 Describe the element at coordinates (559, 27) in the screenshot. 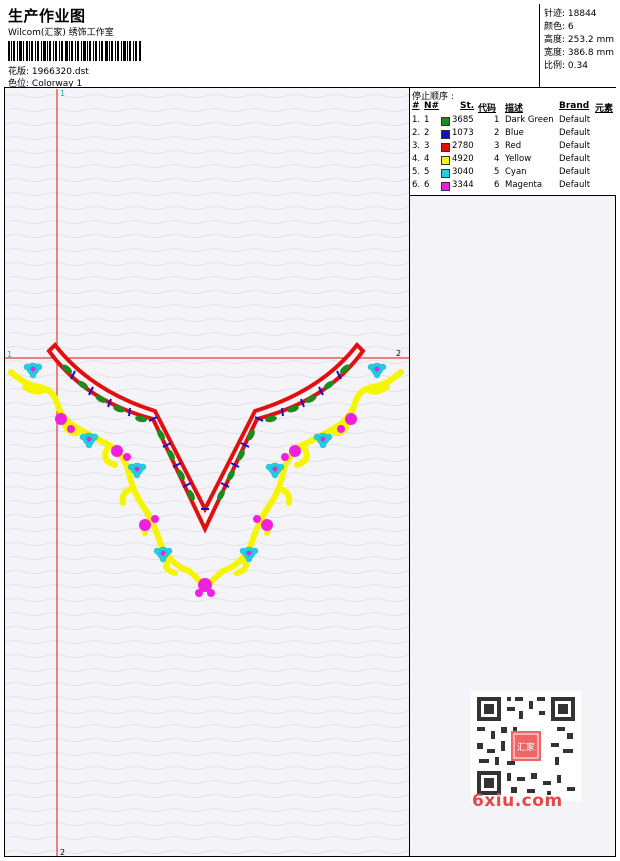

I see `stat-colors: 颜色: 6` at that location.